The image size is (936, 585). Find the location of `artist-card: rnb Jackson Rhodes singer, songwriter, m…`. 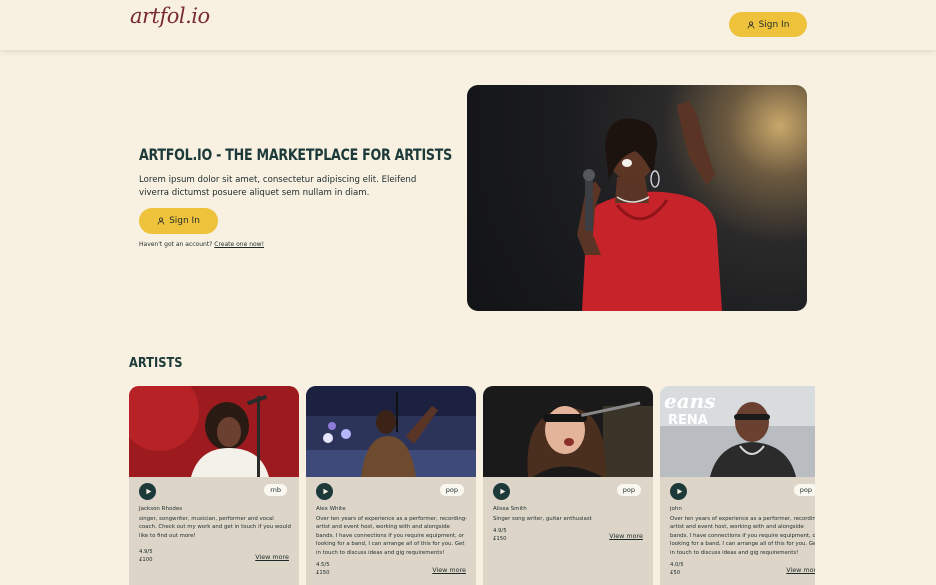

artist-card: rnb Jackson Rhodes singer, songwriter, m… is located at coordinates (214, 485).